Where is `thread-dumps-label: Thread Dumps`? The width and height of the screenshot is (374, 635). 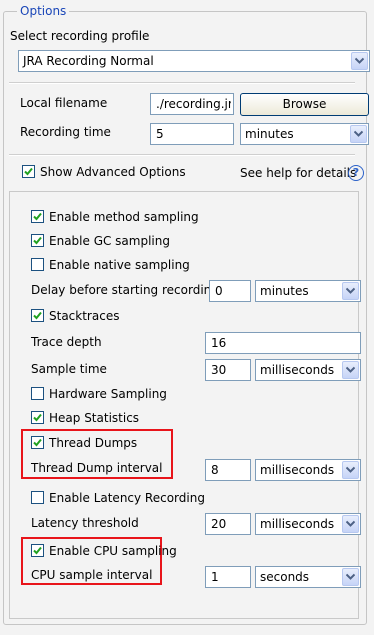 thread-dumps-label: Thread Dumps is located at coordinates (93, 443).